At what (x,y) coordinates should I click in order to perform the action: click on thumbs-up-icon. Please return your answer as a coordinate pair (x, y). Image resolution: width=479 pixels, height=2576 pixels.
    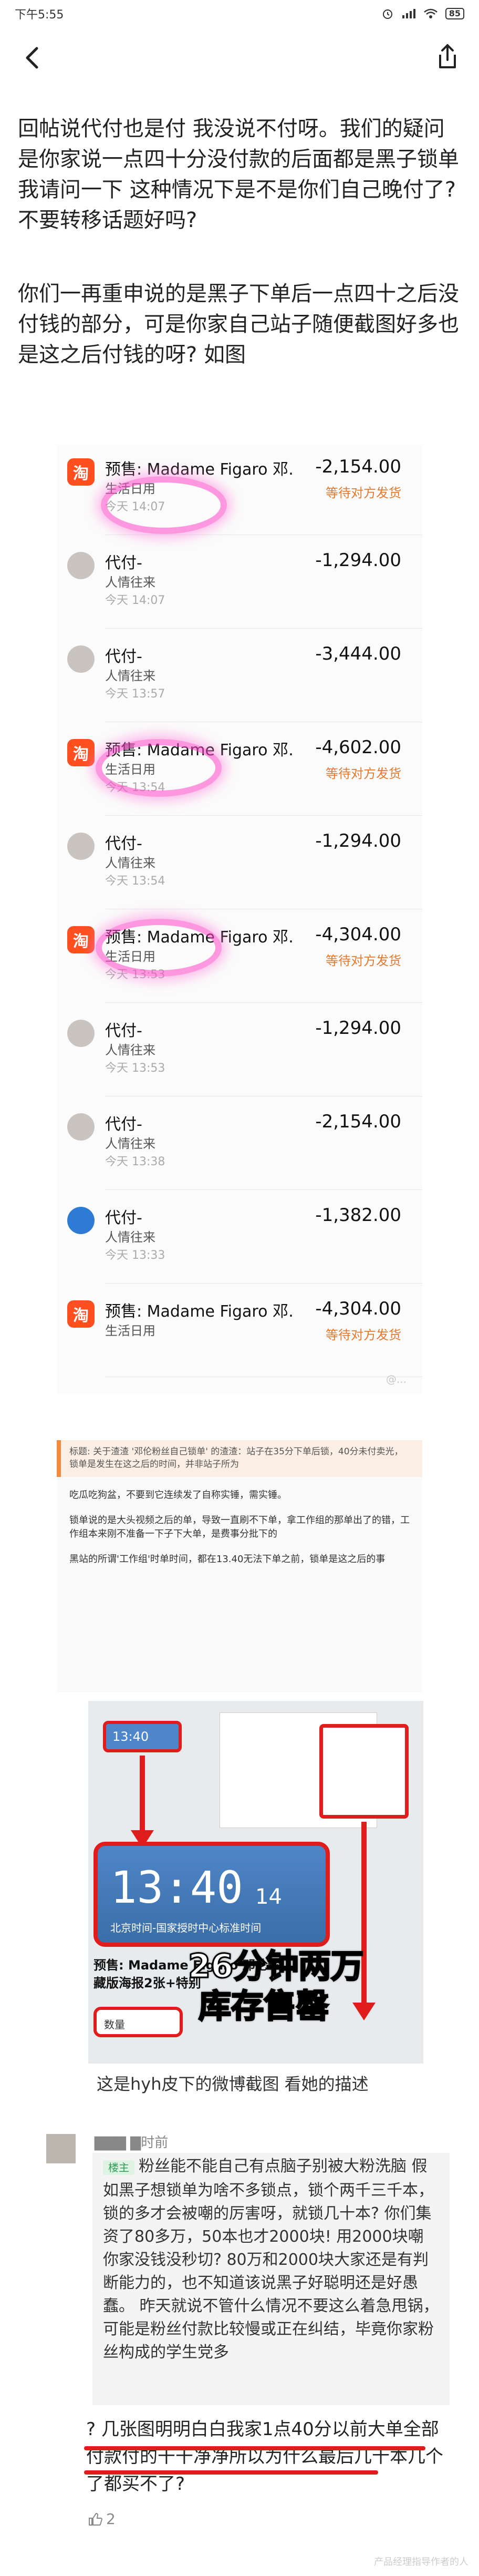
    Looking at the image, I should click on (96, 2519).